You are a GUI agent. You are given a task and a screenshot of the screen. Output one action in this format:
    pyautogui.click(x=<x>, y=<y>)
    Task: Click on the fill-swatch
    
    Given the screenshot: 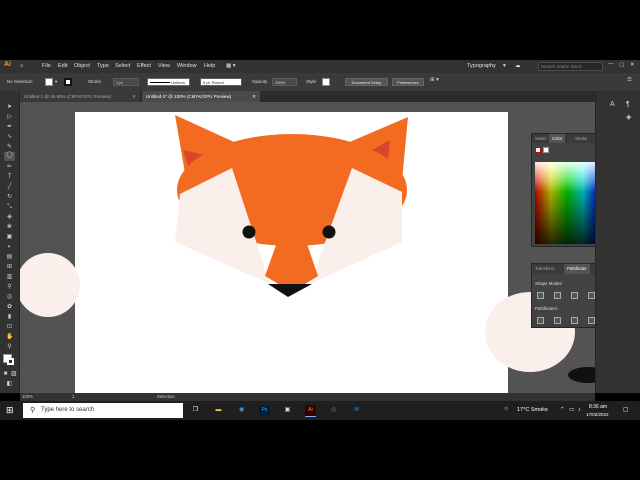 What is the action you would take?
    pyautogui.click(x=49, y=82)
    